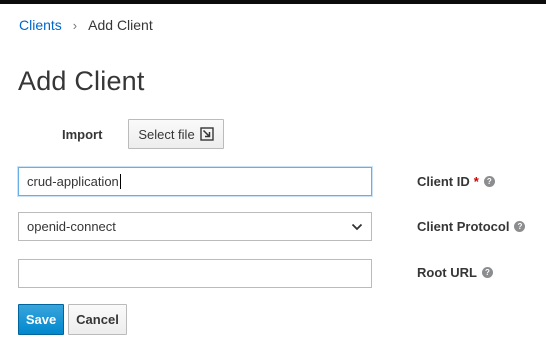 The height and width of the screenshot is (344, 546). I want to click on breadcrumb-current: Add Client, so click(120, 25).